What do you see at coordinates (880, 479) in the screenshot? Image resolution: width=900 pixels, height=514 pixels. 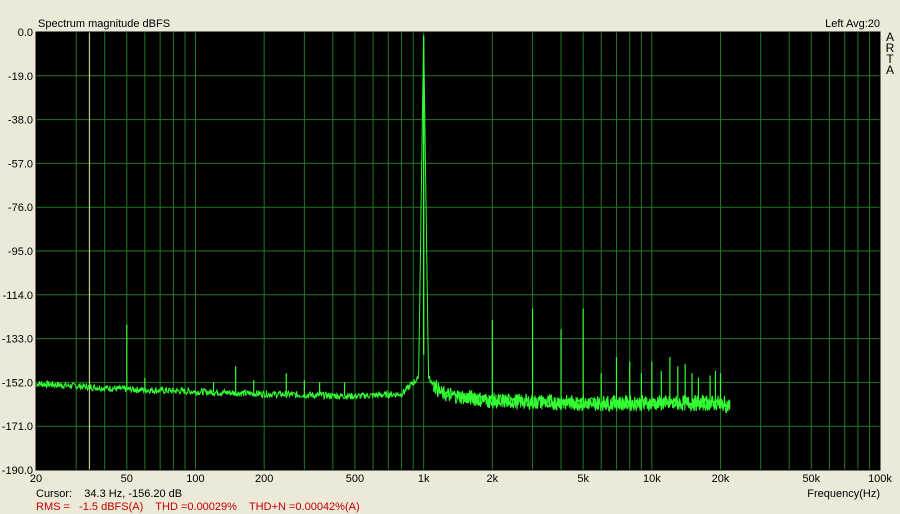 I see `x-tick-label: 100k` at bounding box center [880, 479].